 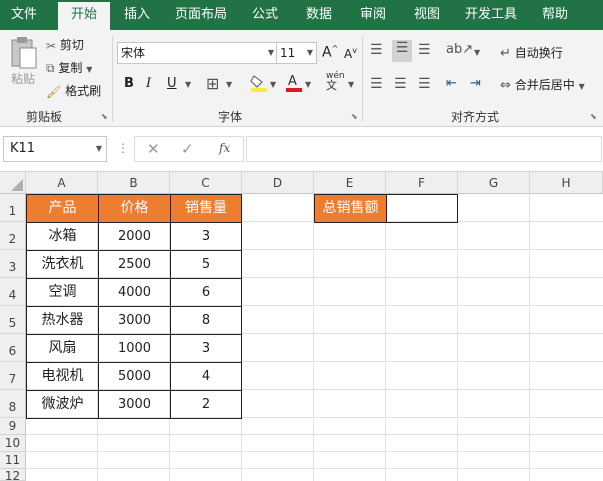 What do you see at coordinates (13, 348) in the screenshot?
I see `row-header: 6` at bounding box center [13, 348].